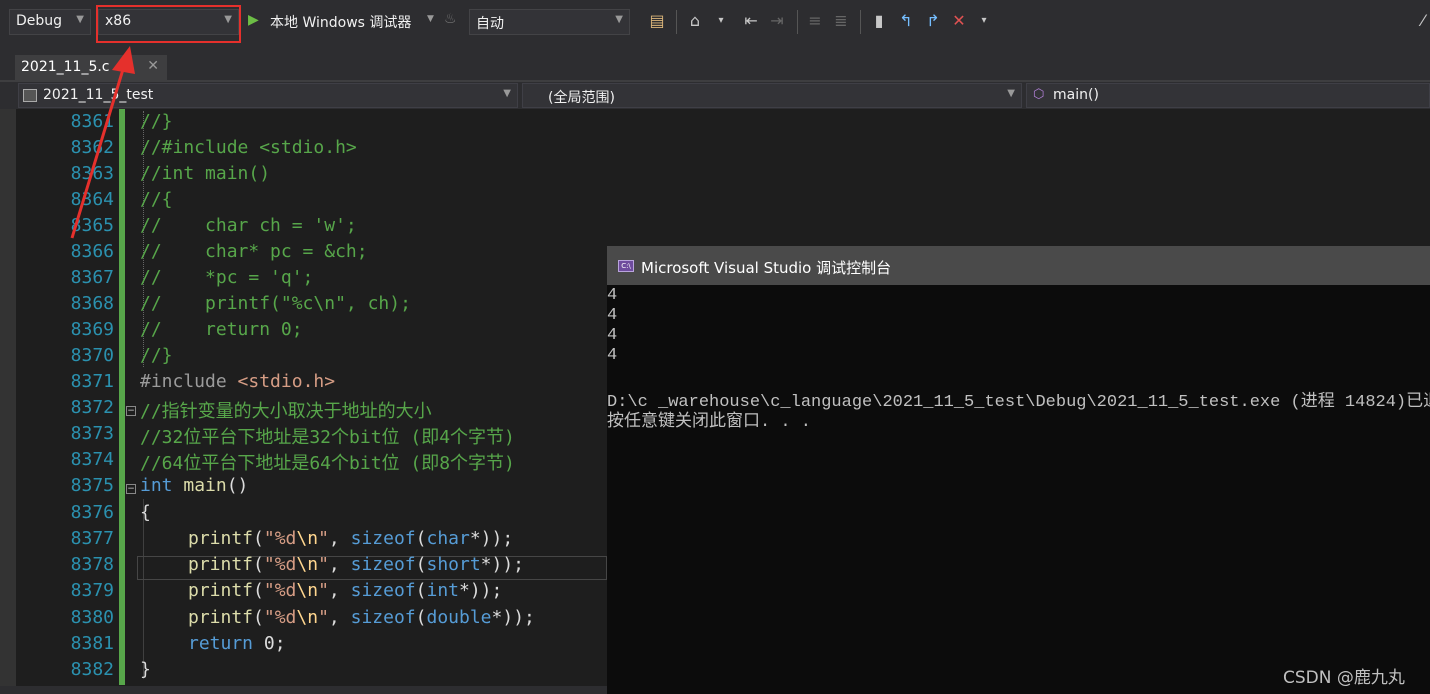 Image resolution: width=1430 pixels, height=694 pixels. I want to click on tab-file: 2021_11_5.c ✕, so click(91, 68).